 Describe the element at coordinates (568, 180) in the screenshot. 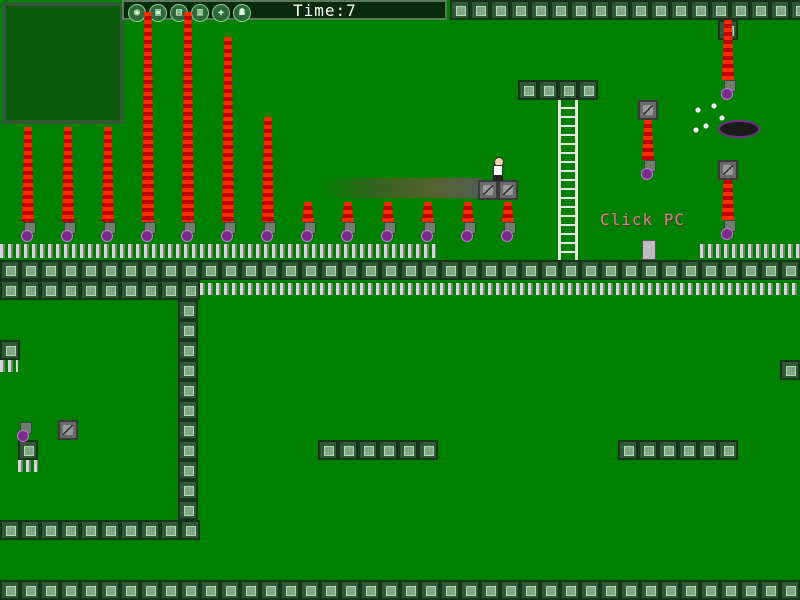

I see `ladder` at that location.